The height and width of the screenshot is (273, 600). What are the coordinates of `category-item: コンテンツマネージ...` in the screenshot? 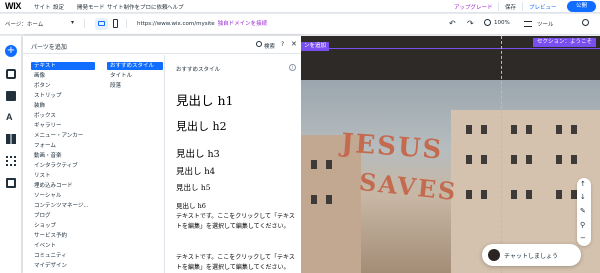 It's located at (63, 206).